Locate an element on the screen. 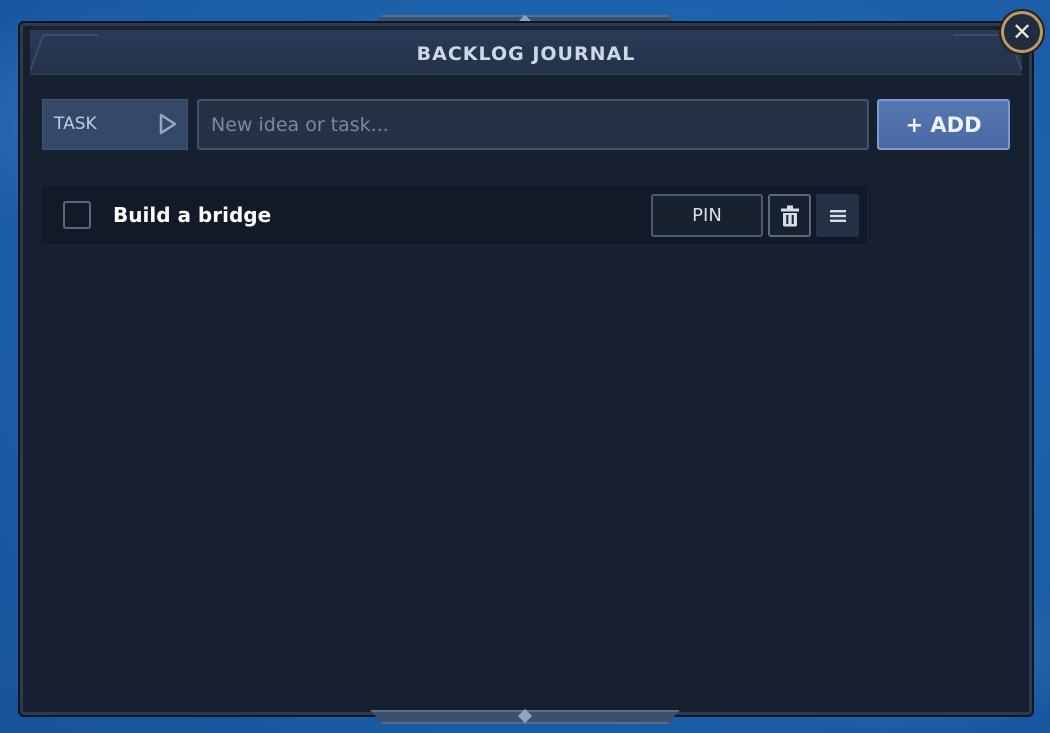  panel-header: BACKLOG JOURNAL is located at coordinates (526, 52).